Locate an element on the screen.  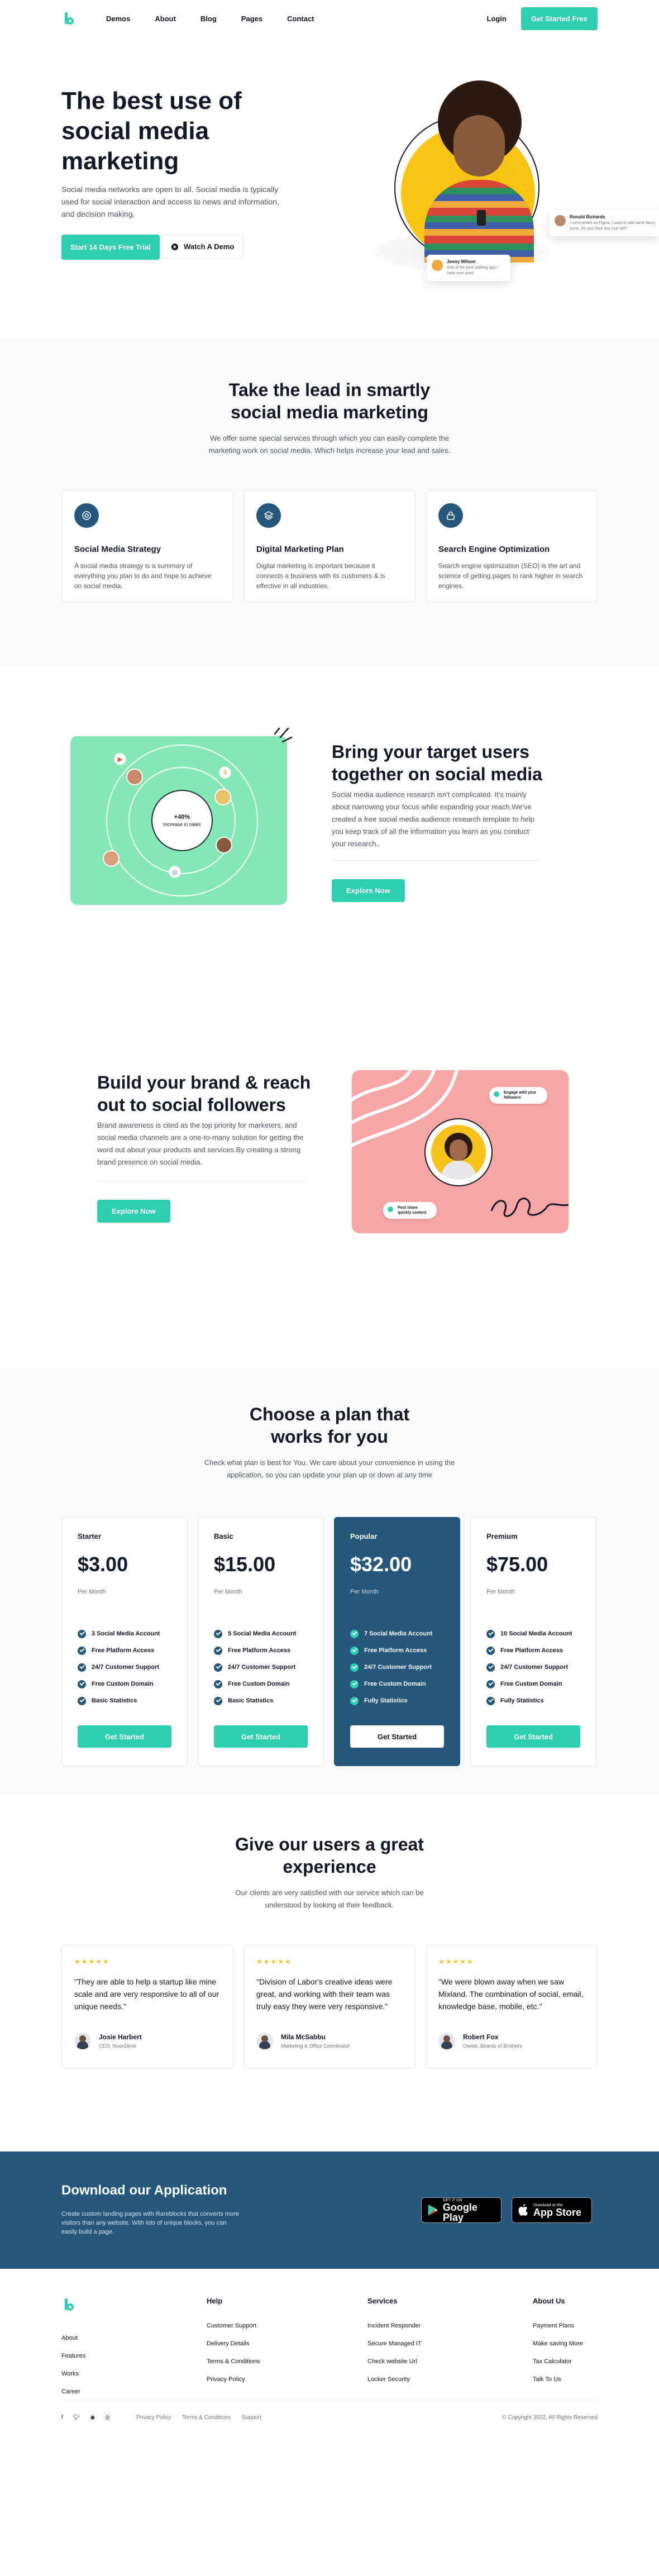
footer-link: Talk To Us is located at coordinates (558, 2385).